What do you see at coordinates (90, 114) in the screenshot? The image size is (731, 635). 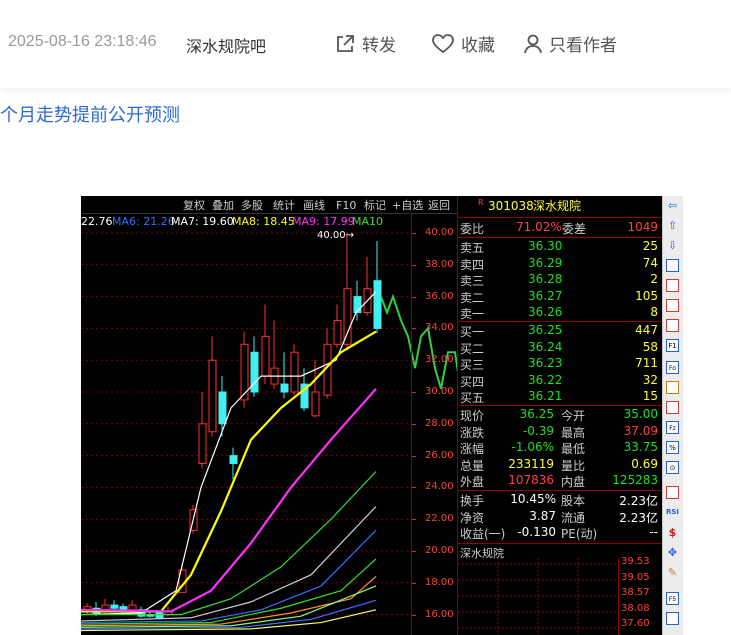 I see `post-title-link: 个月走势提前公开预测` at bounding box center [90, 114].